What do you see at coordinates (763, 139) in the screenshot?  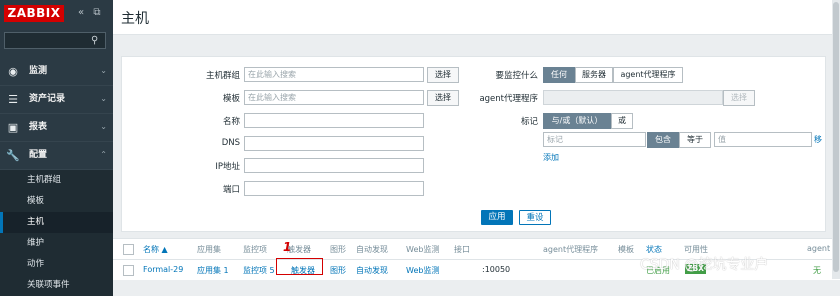 I see `tag-value-input: 值` at bounding box center [763, 139].